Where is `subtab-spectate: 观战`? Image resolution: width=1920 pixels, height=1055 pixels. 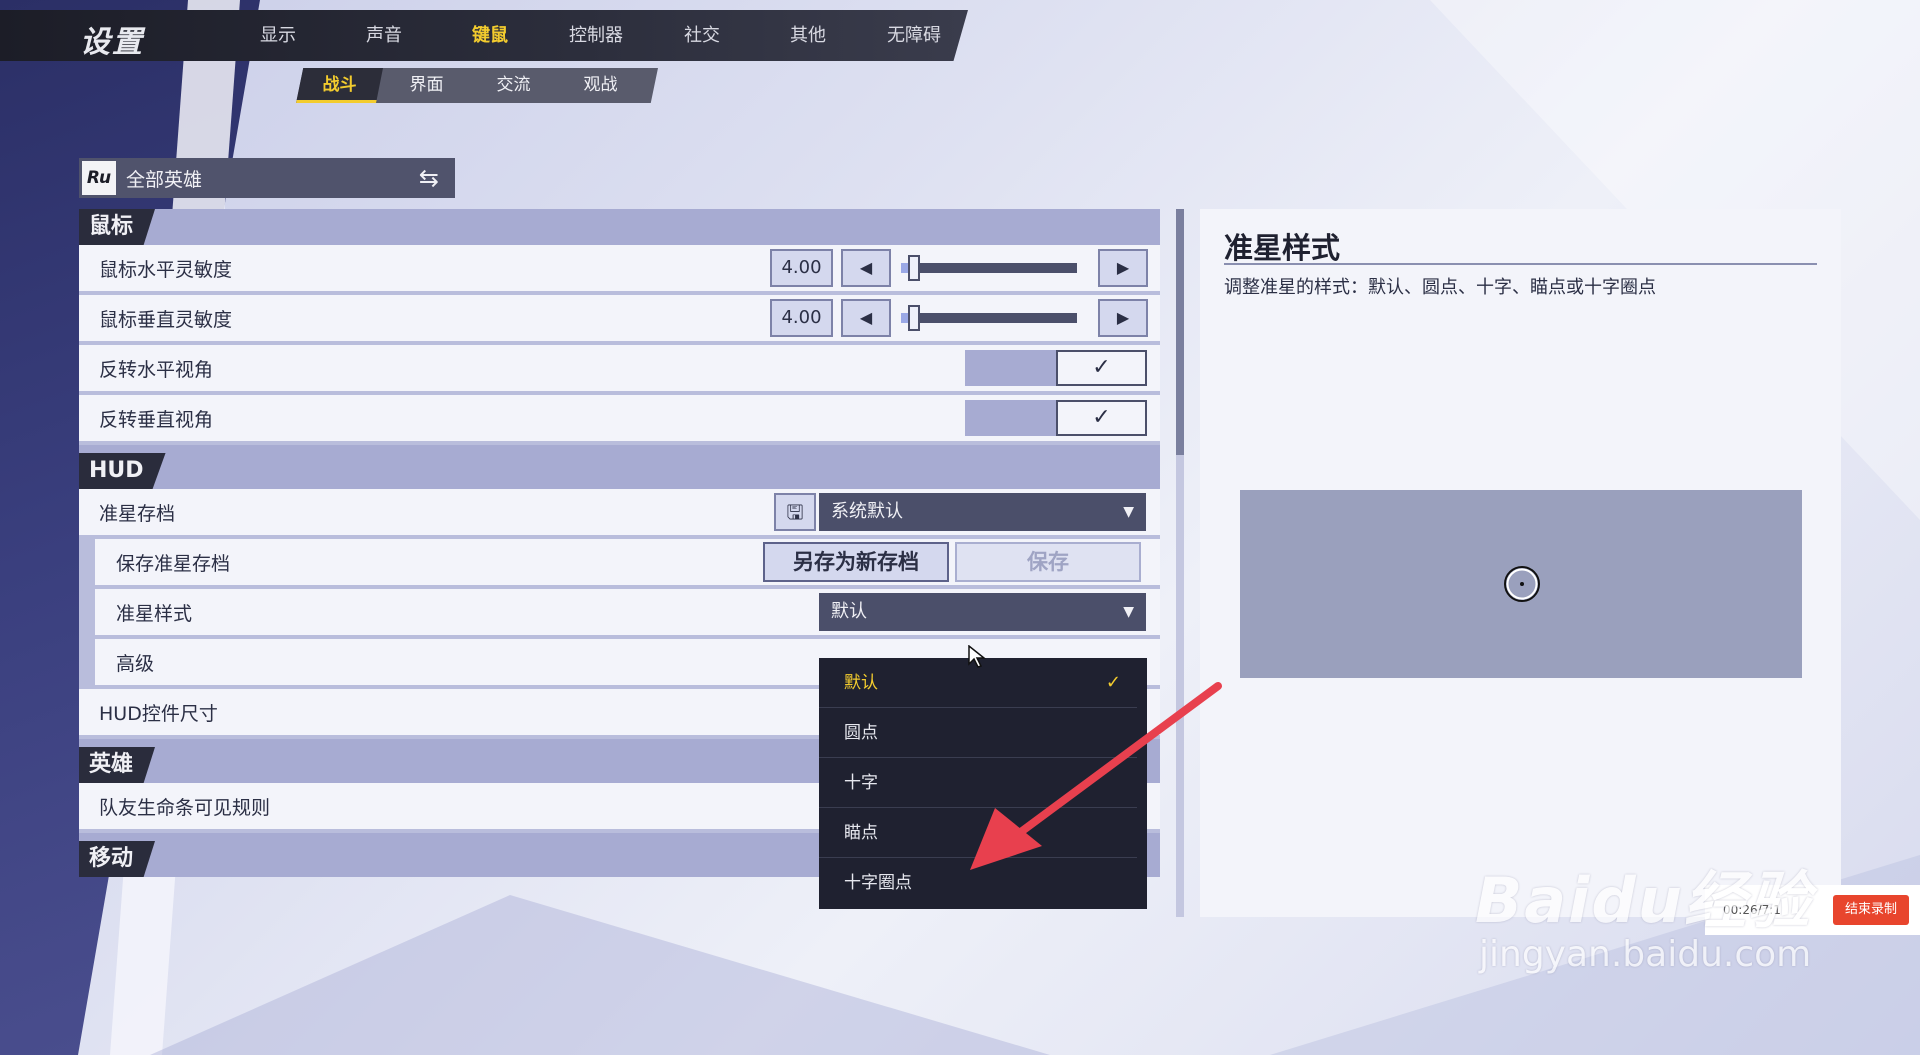
subtab-spectate: 观战 is located at coordinates (600, 85).